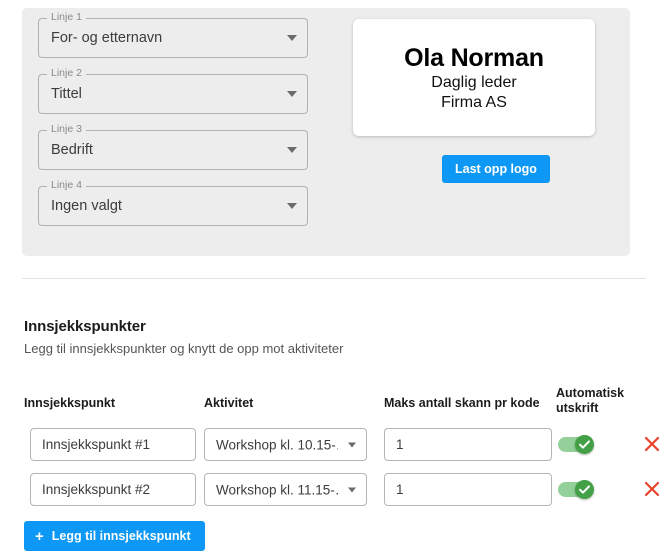 This screenshot has width=668, height=560. Describe the element at coordinates (86, 206) in the screenshot. I see `badge-line-4-value: Ingen valgt` at that location.